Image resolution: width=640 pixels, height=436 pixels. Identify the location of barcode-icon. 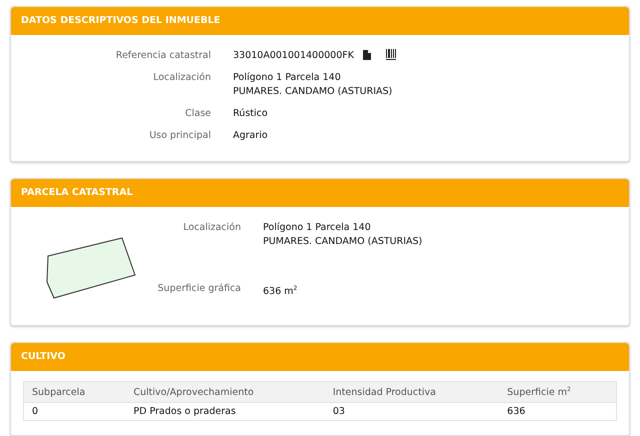
(391, 55).